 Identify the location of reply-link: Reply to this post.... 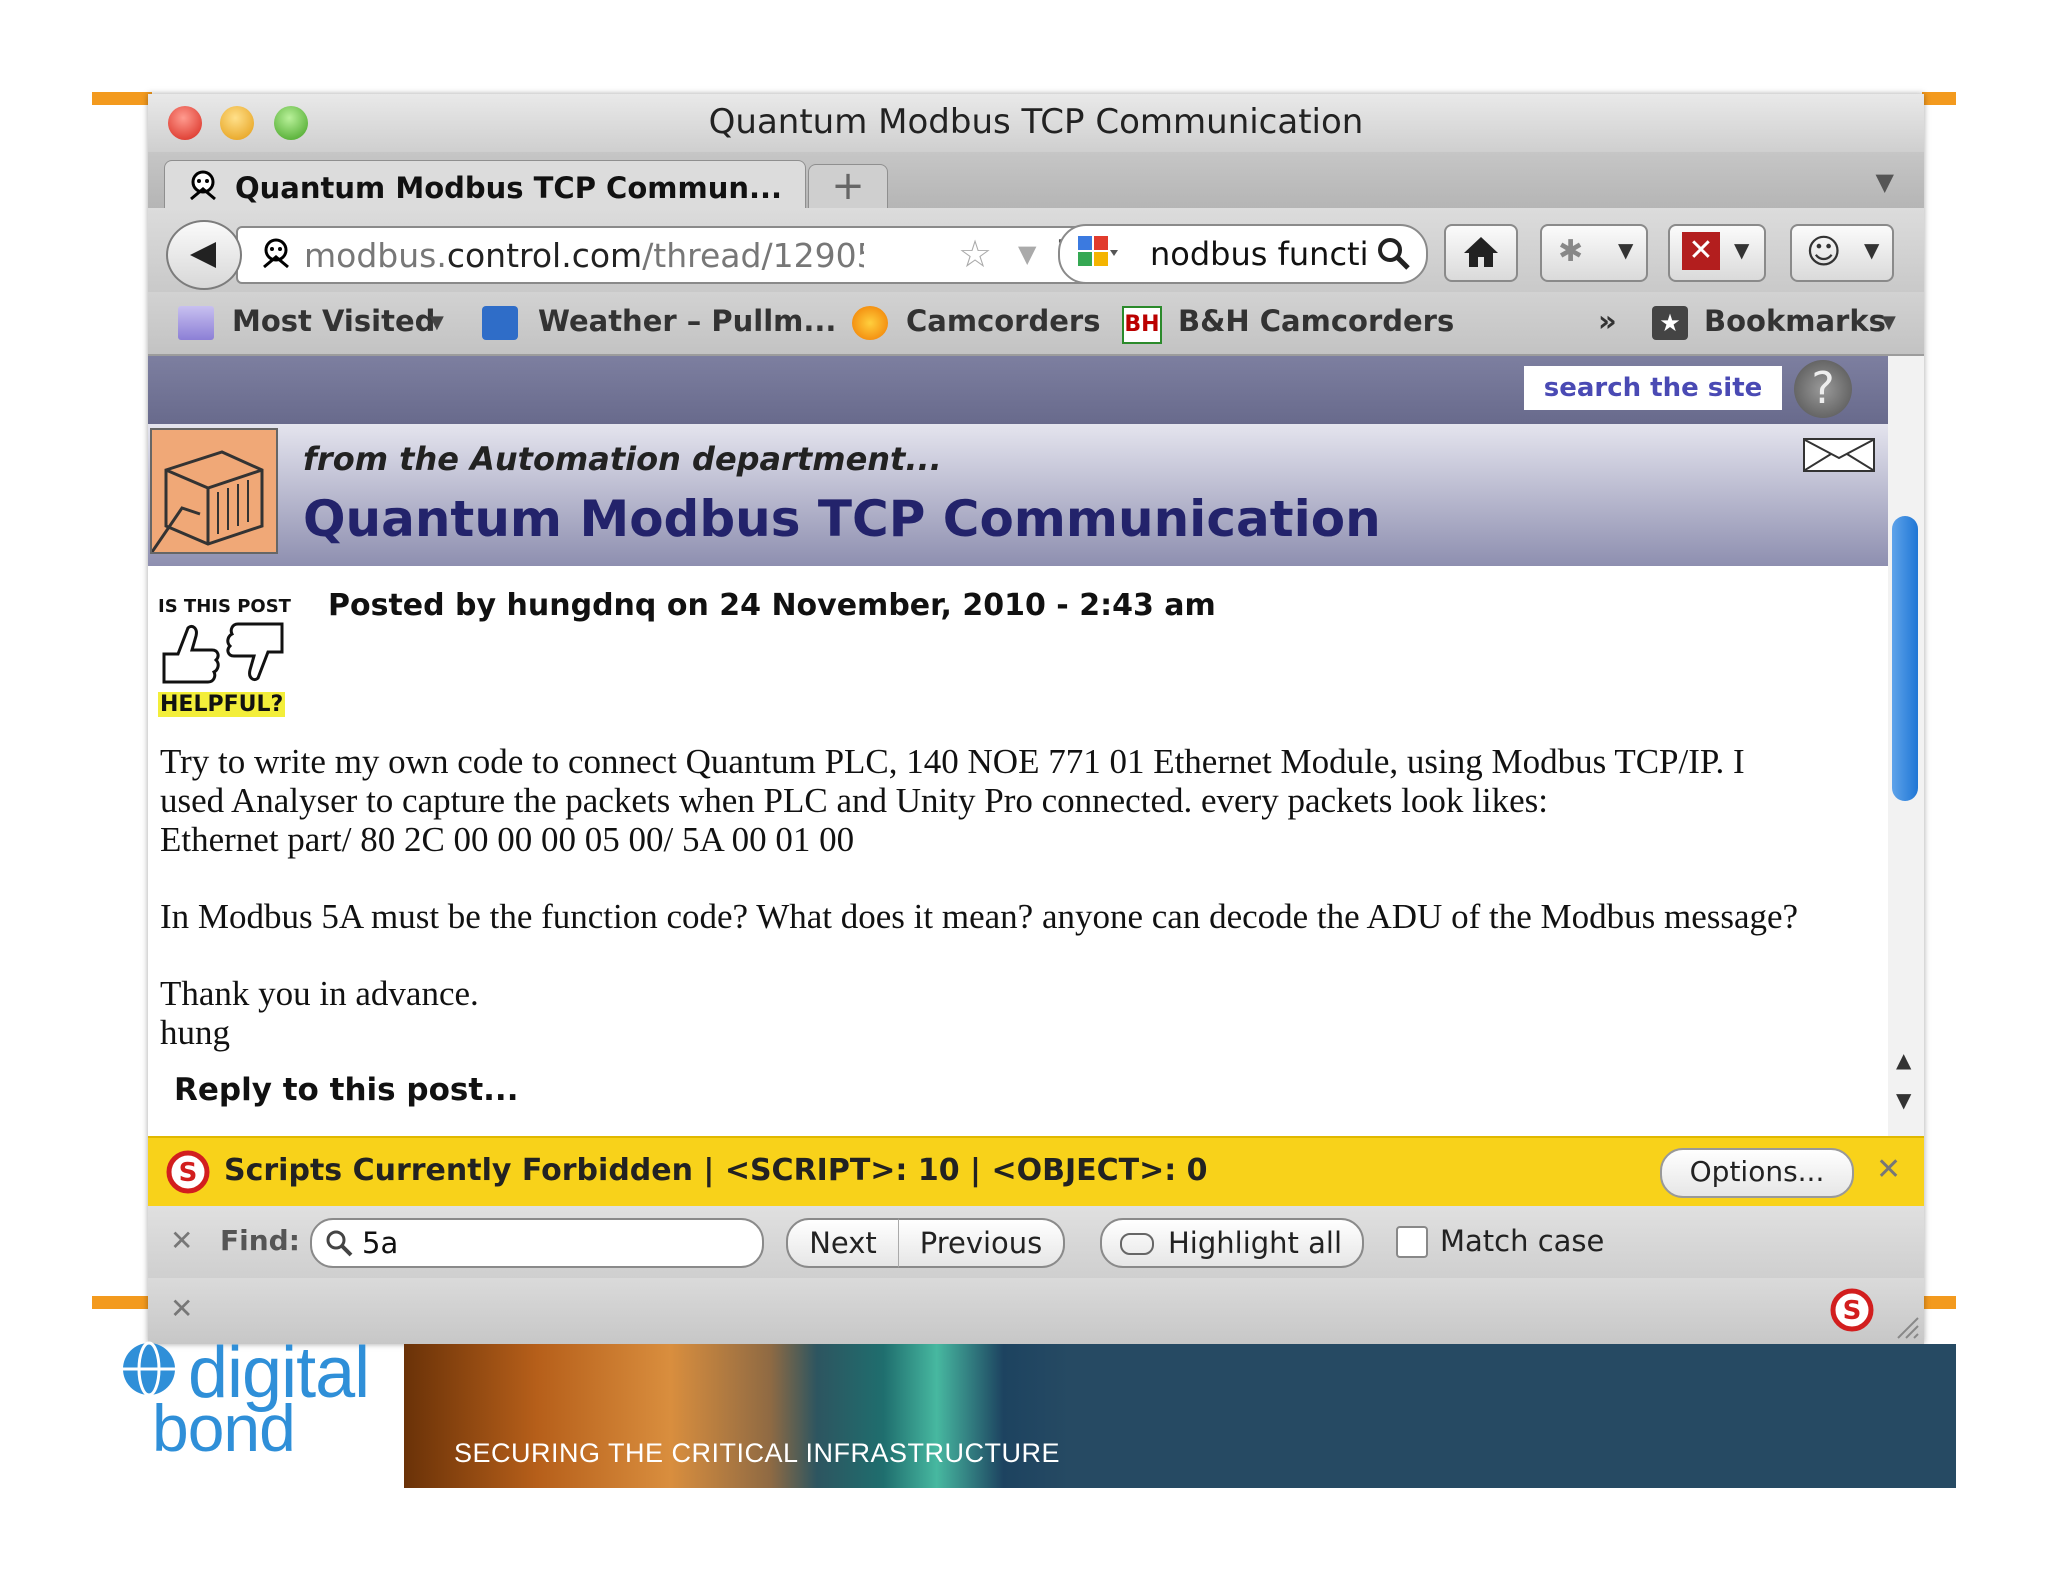
(346, 1090).